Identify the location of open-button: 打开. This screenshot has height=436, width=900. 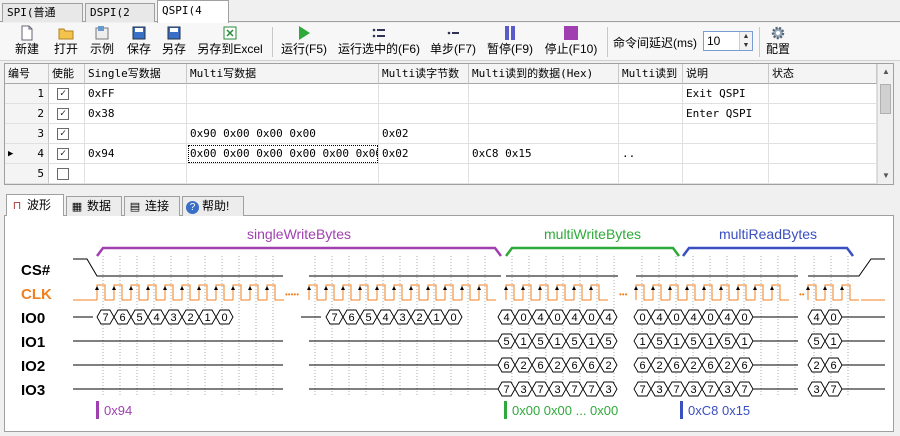
(66, 42).